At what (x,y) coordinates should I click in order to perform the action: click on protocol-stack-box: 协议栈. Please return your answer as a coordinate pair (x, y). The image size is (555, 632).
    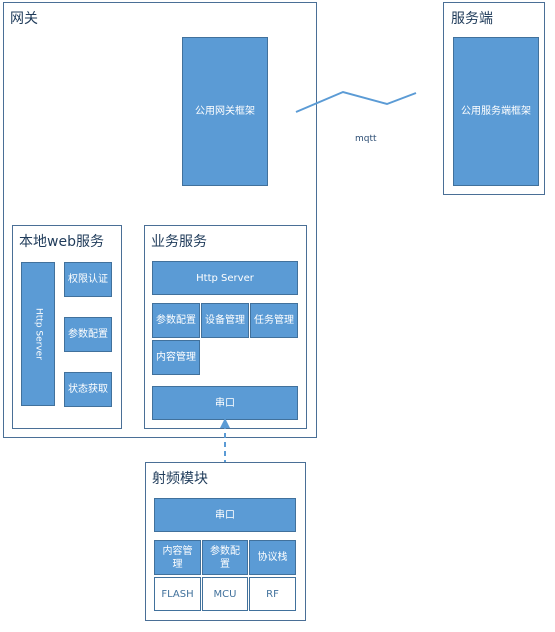
    Looking at the image, I should click on (272, 557).